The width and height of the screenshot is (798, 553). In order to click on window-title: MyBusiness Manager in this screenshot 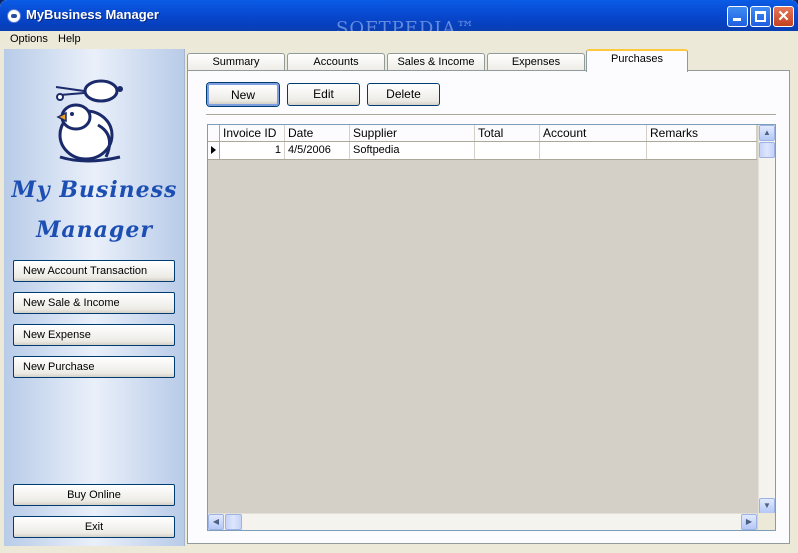, I will do `click(92, 14)`.